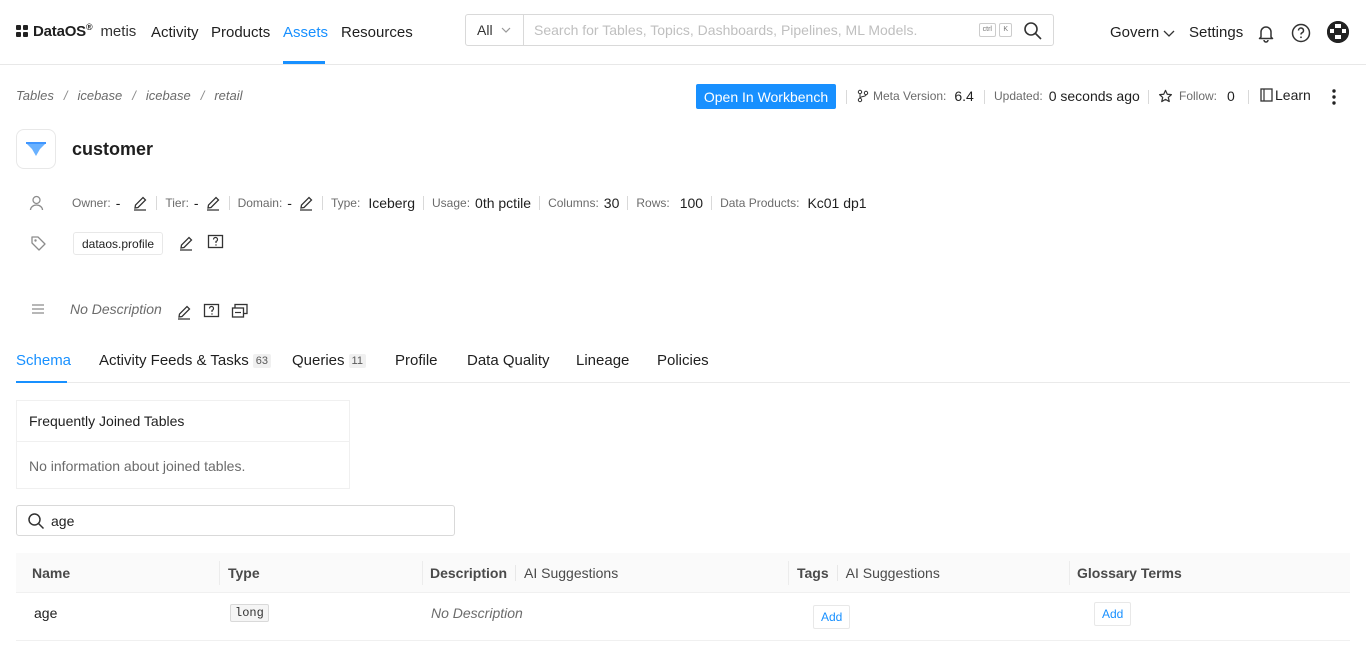  Describe the element at coordinates (91, 203) in the screenshot. I see `owner-label: Owner:` at that location.